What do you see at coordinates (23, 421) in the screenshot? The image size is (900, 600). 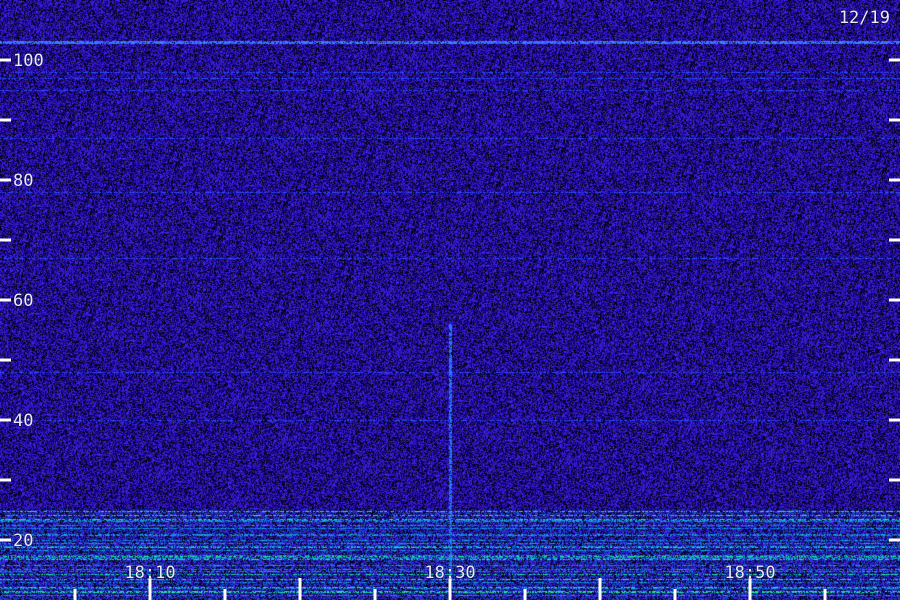 I see `y-tick-label: 40` at bounding box center [23, 421].